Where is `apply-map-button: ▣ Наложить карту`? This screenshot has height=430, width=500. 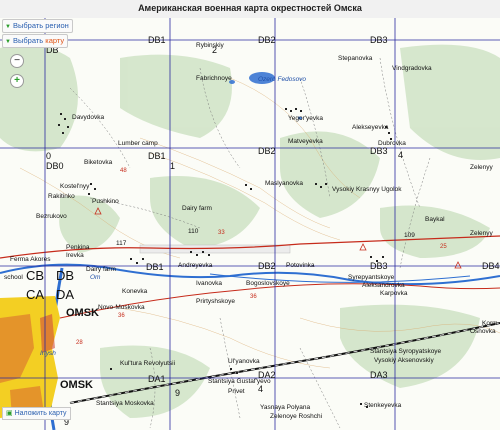
apply-map-button: ▣ Наложить карту is located at coordinates (36, 413).